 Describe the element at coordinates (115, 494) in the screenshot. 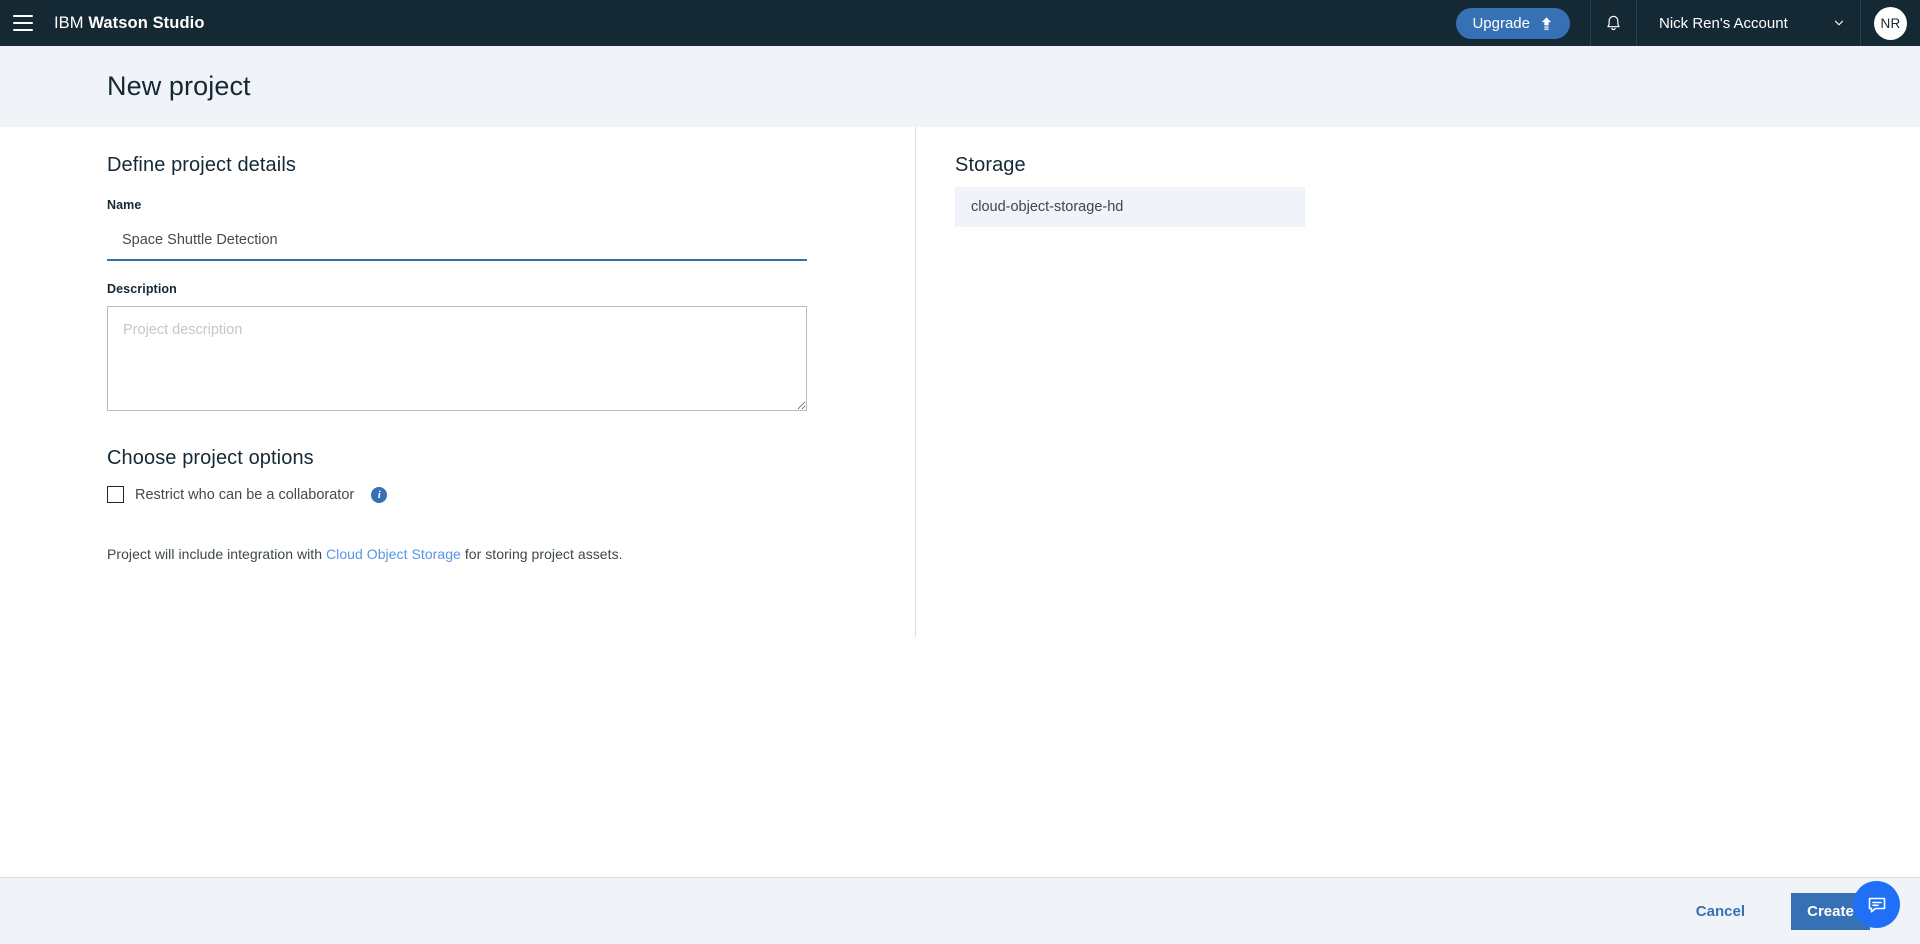

I see `restrict-collaborator-checkbox` at that location.